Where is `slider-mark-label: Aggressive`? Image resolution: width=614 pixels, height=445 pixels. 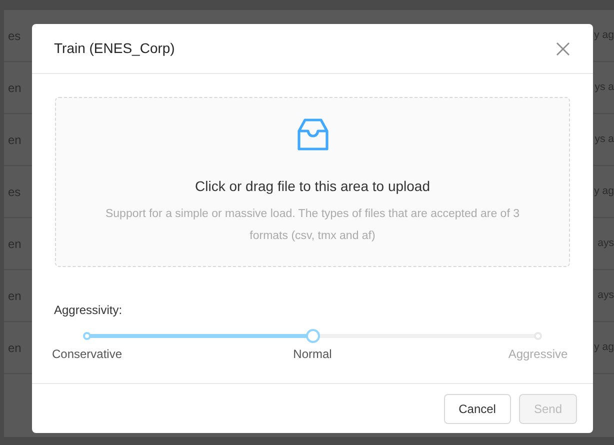 slider-mark-label: Aggressive is located at coordinates (538, 354).